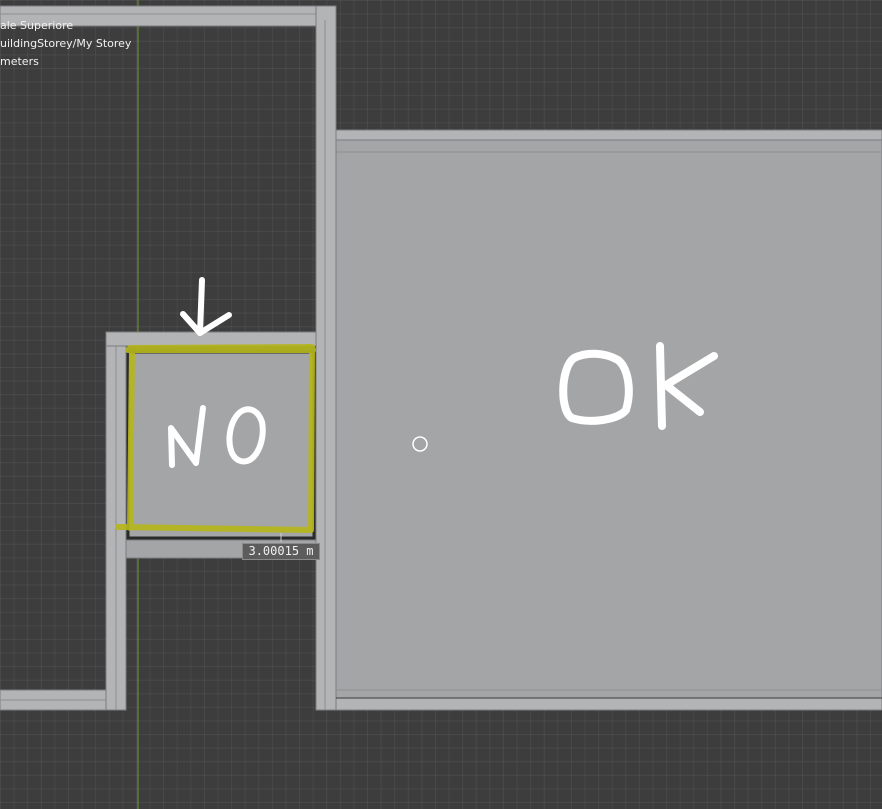 The width and height of the screenshot is (882, 809). What do you see at coordinates (281, 551) in the screenshot?
I see `dimension-label: 3.00015 m` at bounding box center [281, 551].